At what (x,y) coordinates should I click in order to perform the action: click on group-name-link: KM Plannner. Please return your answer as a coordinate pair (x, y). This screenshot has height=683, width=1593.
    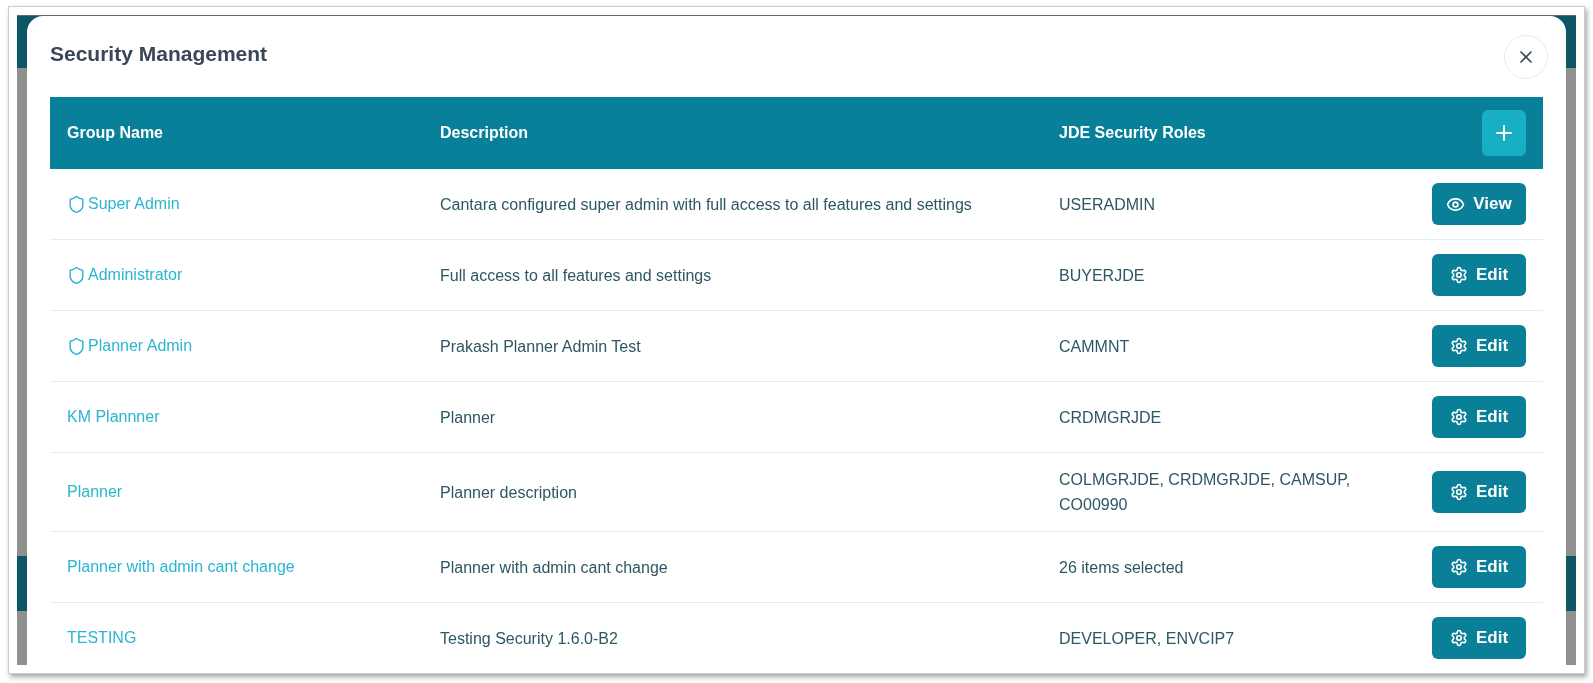
    Looking at the image, I should click on (113, 417).